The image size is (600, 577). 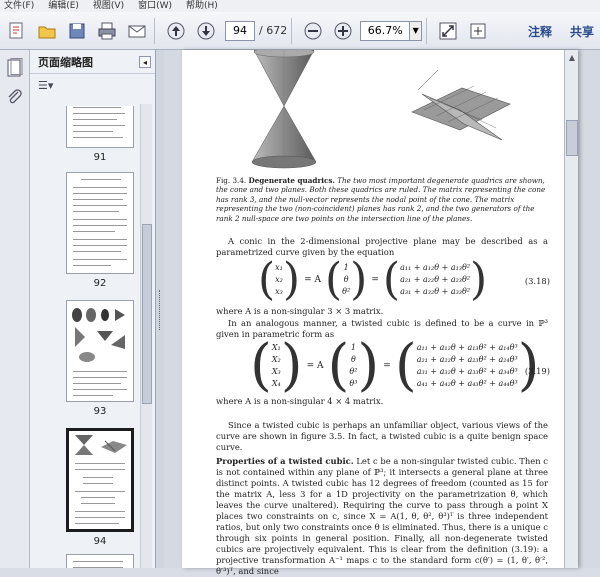 I want to click on thumbnail-page-number: 92, so click(x=100, y=283).